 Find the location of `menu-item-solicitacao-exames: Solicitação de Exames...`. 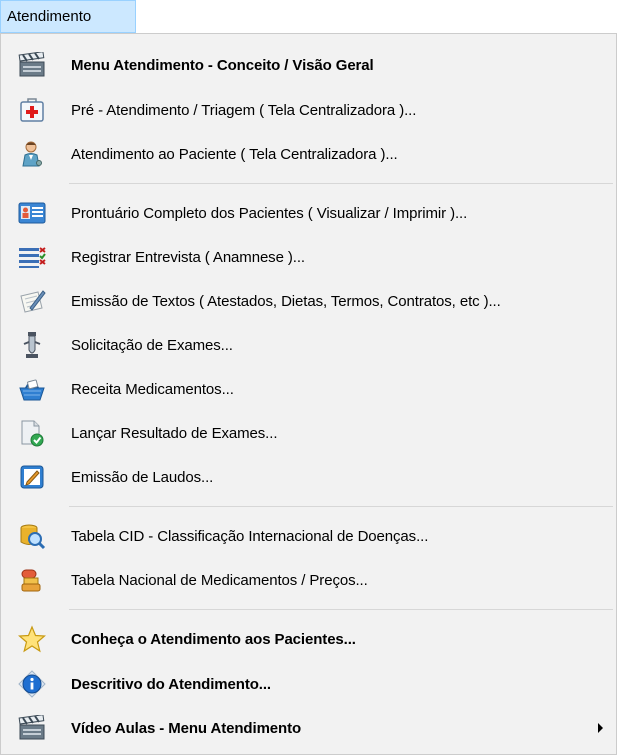

menu-item-solicitacao-exames: Solicitação de Exames... is located at coordinates (309, 345).